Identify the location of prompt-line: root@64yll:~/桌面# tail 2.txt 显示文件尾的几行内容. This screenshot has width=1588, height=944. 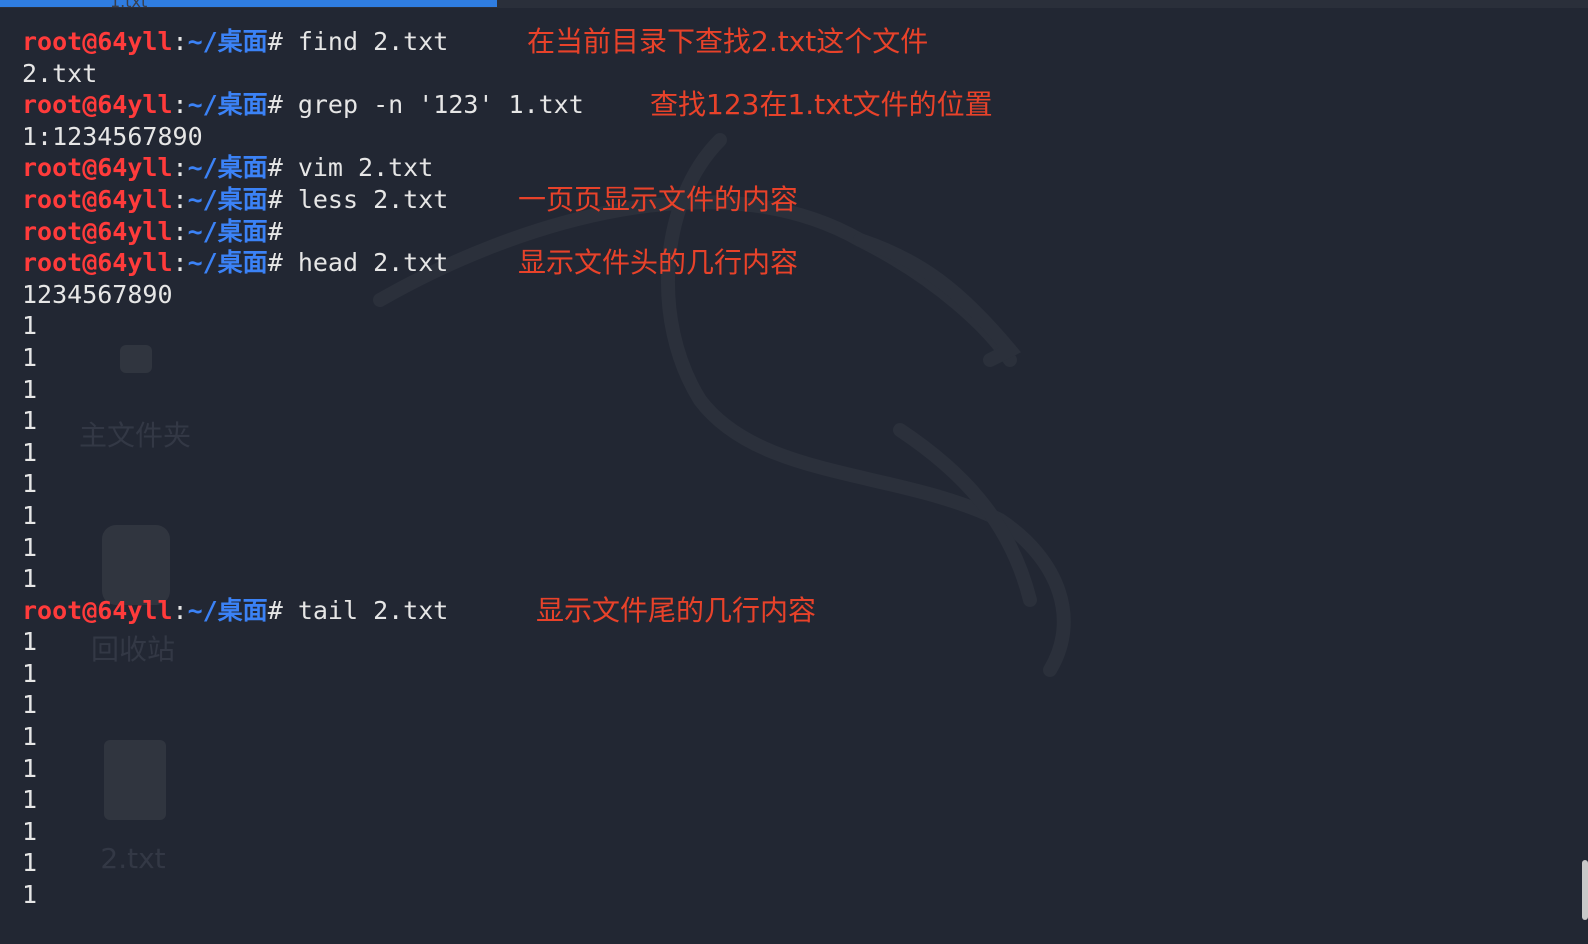
(419, 611).